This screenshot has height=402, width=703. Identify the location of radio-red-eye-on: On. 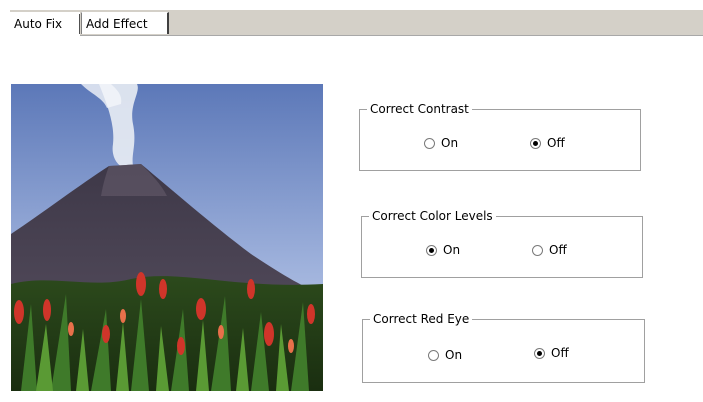
(445, 355).